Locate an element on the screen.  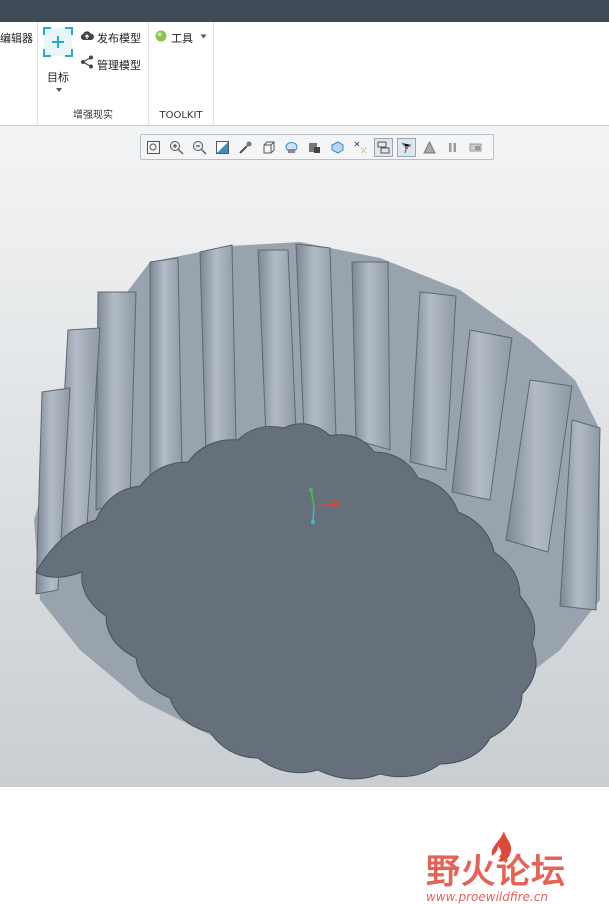
datum-display-button is located at coordinates (383, 147).